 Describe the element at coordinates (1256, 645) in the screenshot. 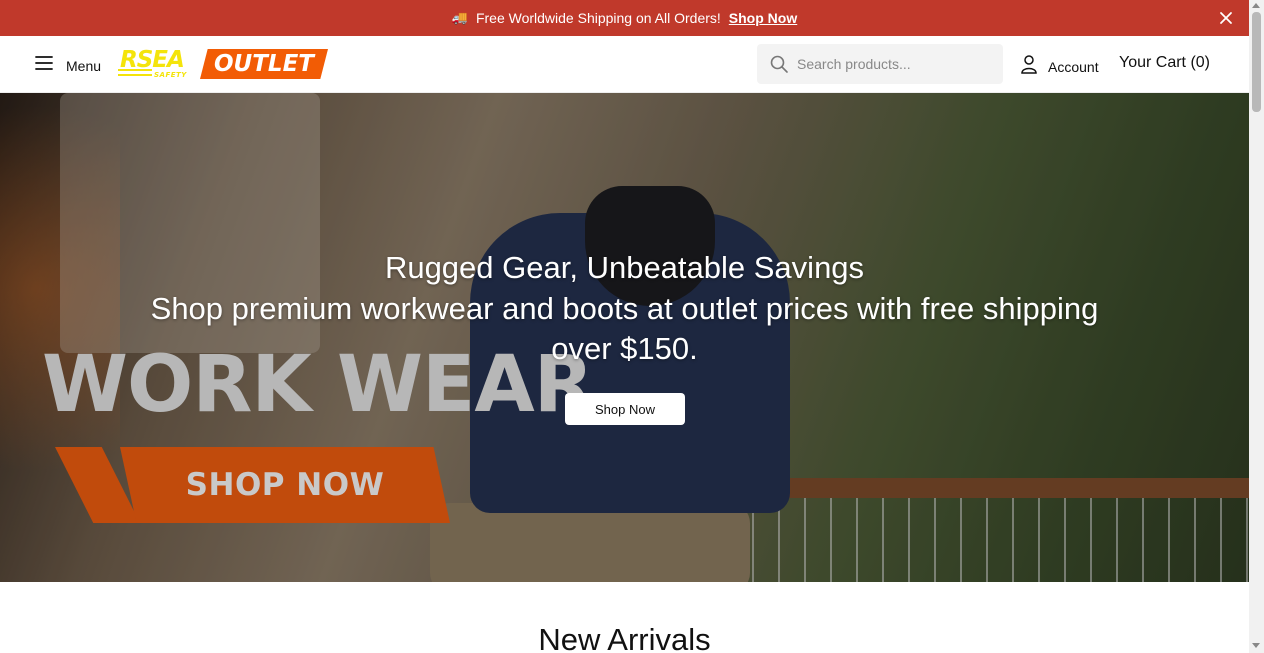

I see `scroll-down-arrow-icon` at that location.